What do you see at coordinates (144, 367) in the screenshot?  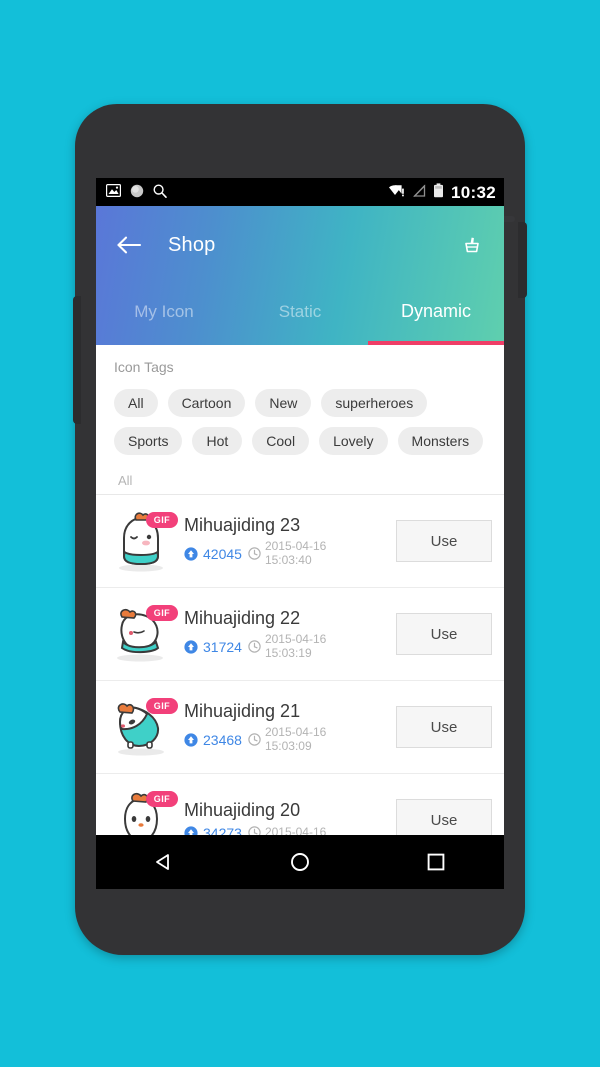 I see `icon-tags-heading: Icon Tags` at bounding box center [144, 367].